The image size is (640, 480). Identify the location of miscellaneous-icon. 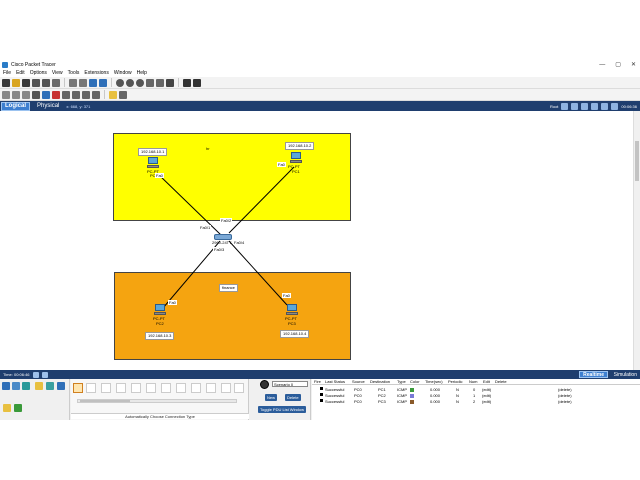
(50, 386).